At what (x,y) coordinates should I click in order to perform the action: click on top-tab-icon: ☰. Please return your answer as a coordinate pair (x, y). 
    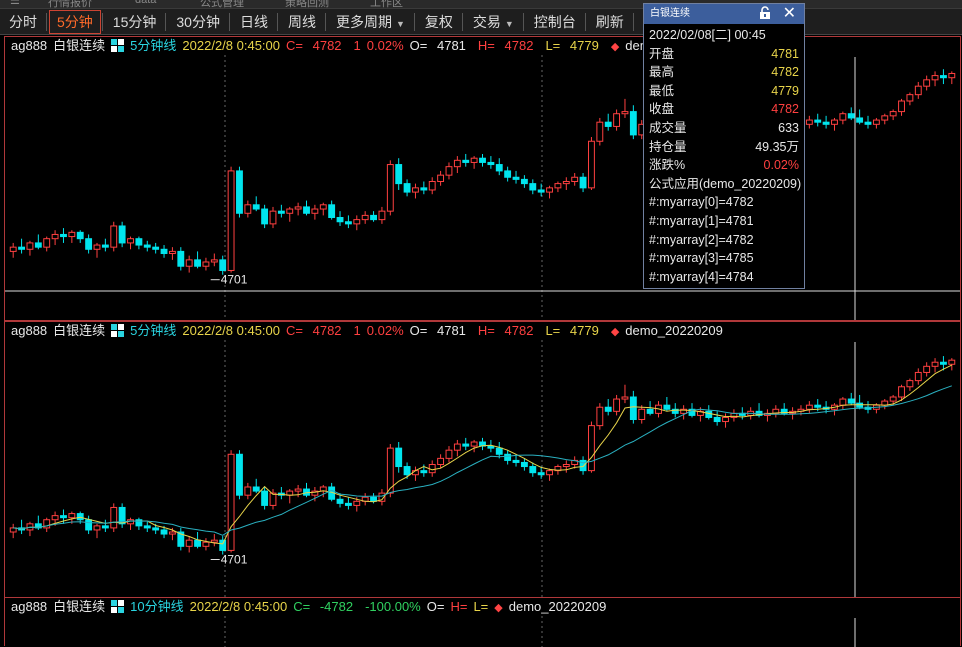
    Looking at the image, I should click on (15, 3).